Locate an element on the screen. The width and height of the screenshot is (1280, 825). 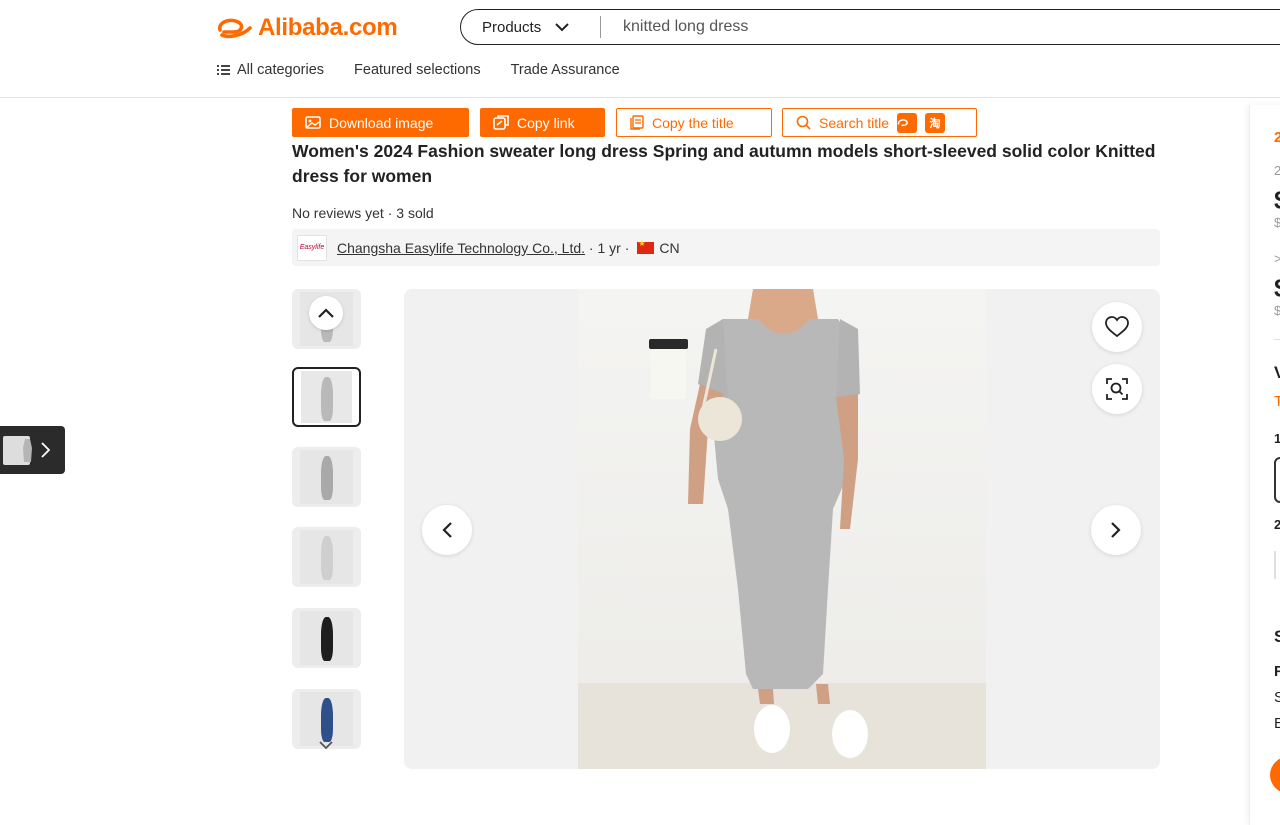
search-title-button: Search title 淘 is located at coordinates (879, 122).